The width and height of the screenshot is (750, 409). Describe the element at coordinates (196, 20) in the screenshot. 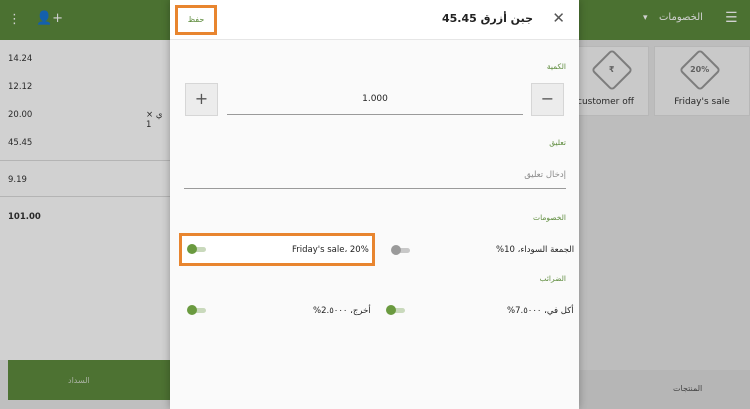

I see `save-button: حفظ` at that location.